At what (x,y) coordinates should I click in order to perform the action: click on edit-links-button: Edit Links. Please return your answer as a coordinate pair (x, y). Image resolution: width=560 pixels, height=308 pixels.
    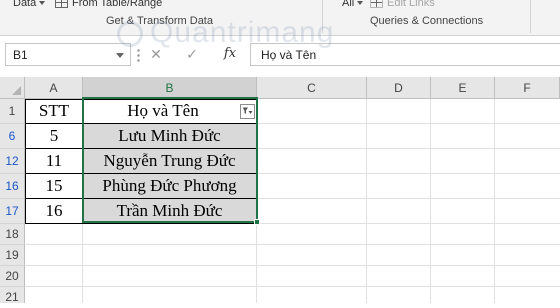
    Looking at the image, I should click on (402, 4).